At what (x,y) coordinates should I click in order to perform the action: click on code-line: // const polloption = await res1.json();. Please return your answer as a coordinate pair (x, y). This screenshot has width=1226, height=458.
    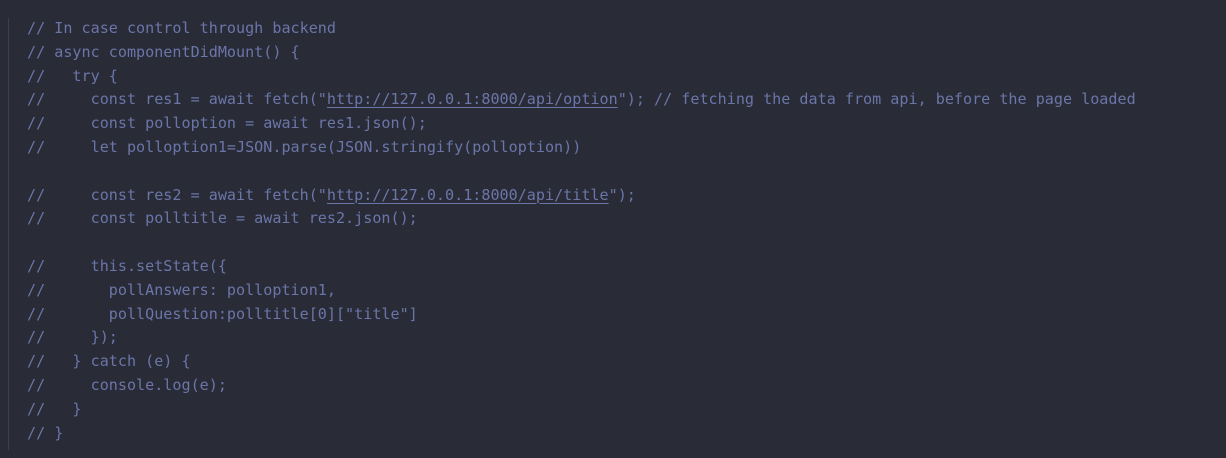
    Looking at the image, I should click on (581, 124).